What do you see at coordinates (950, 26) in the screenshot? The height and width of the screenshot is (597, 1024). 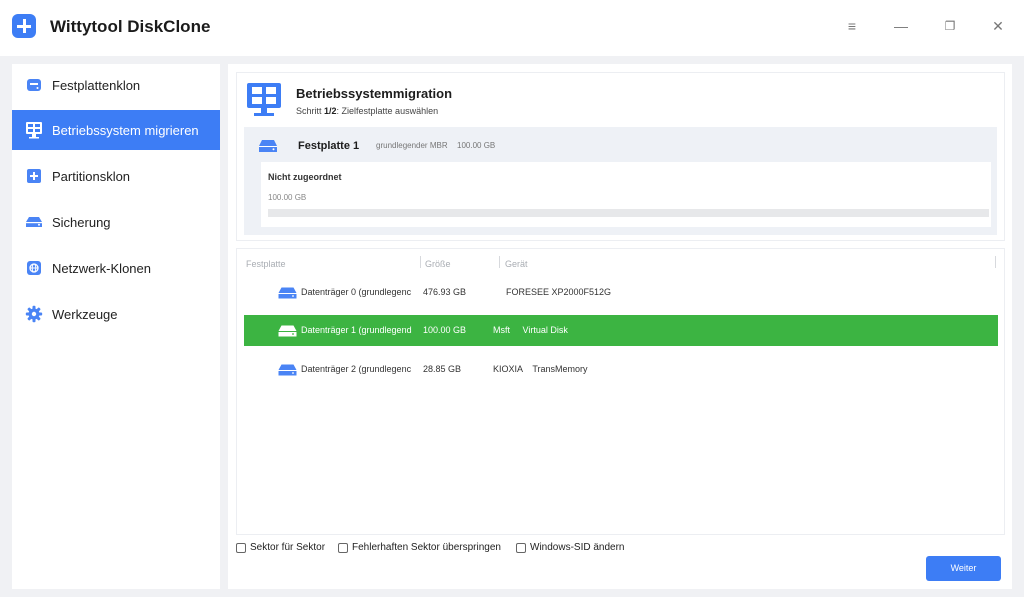 I see `restore-button: ❐` at bounding box center [950, 26].